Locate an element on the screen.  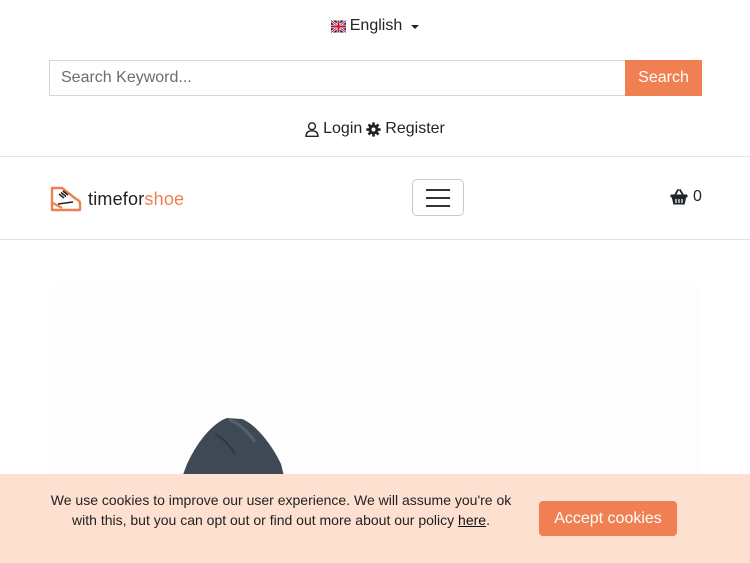
cart-button: 0 is located at coordinates (686, 197).